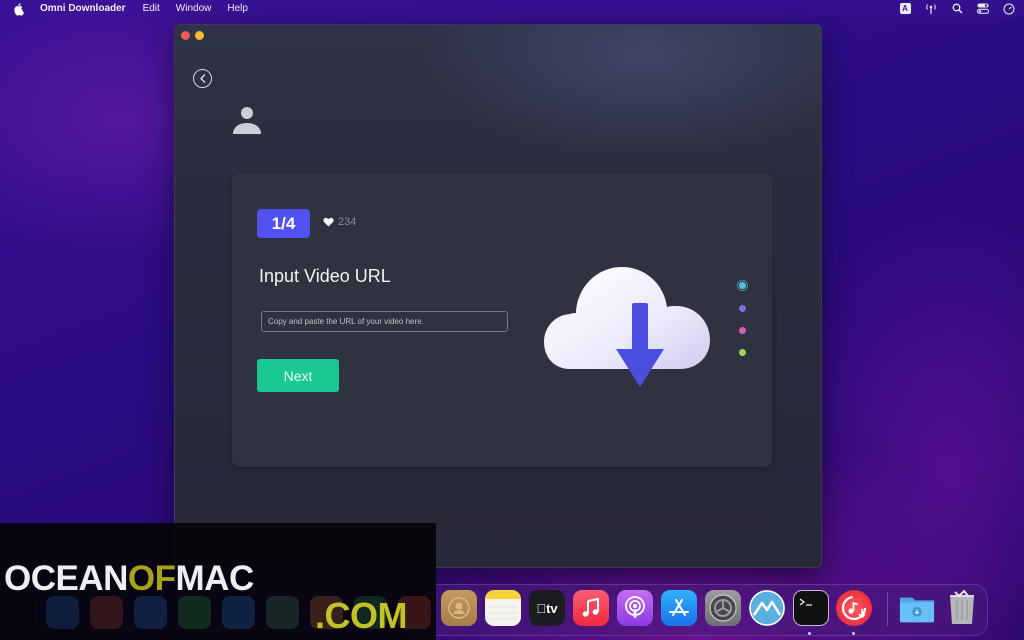 Image resolution: width=1024 pixels, height=640 pixels. I want to click on terminal-running-indicator, so click(809, 633).